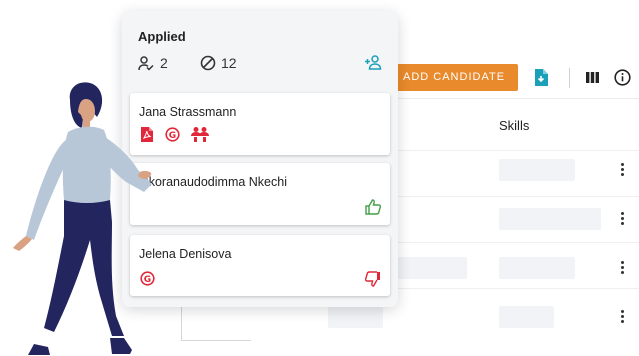 This screenshot has width=639, height=356. Describe the element at coordinates (373, 279) in the screenshot. I see `thumbs-down-icon` at that location.